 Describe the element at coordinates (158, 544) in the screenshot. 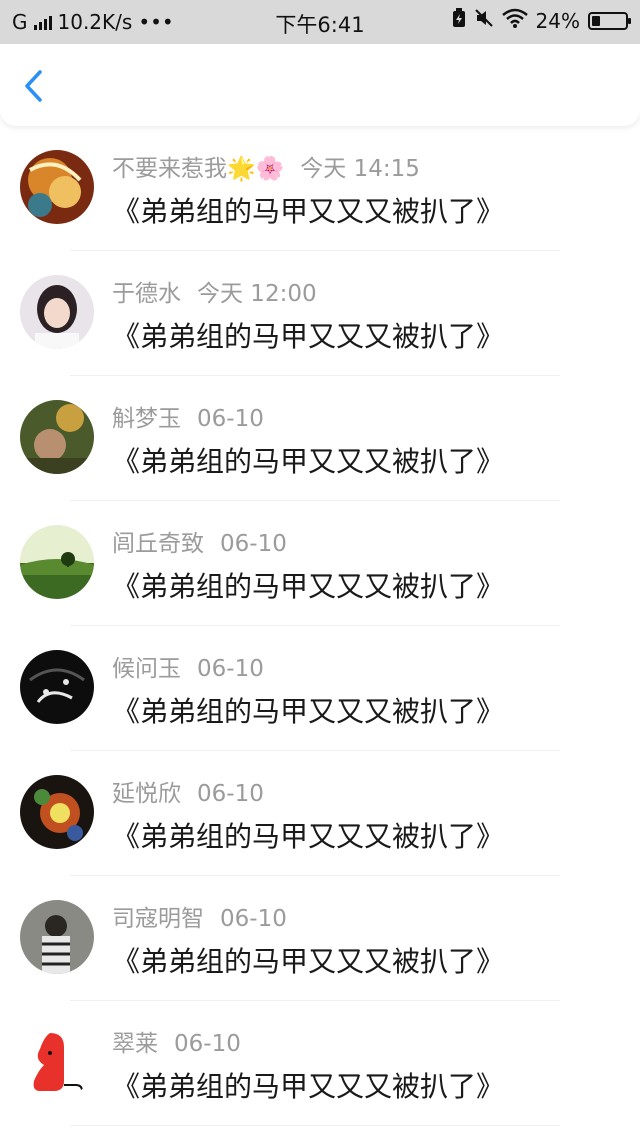

I see `username: 闾丘奇致` at that location.